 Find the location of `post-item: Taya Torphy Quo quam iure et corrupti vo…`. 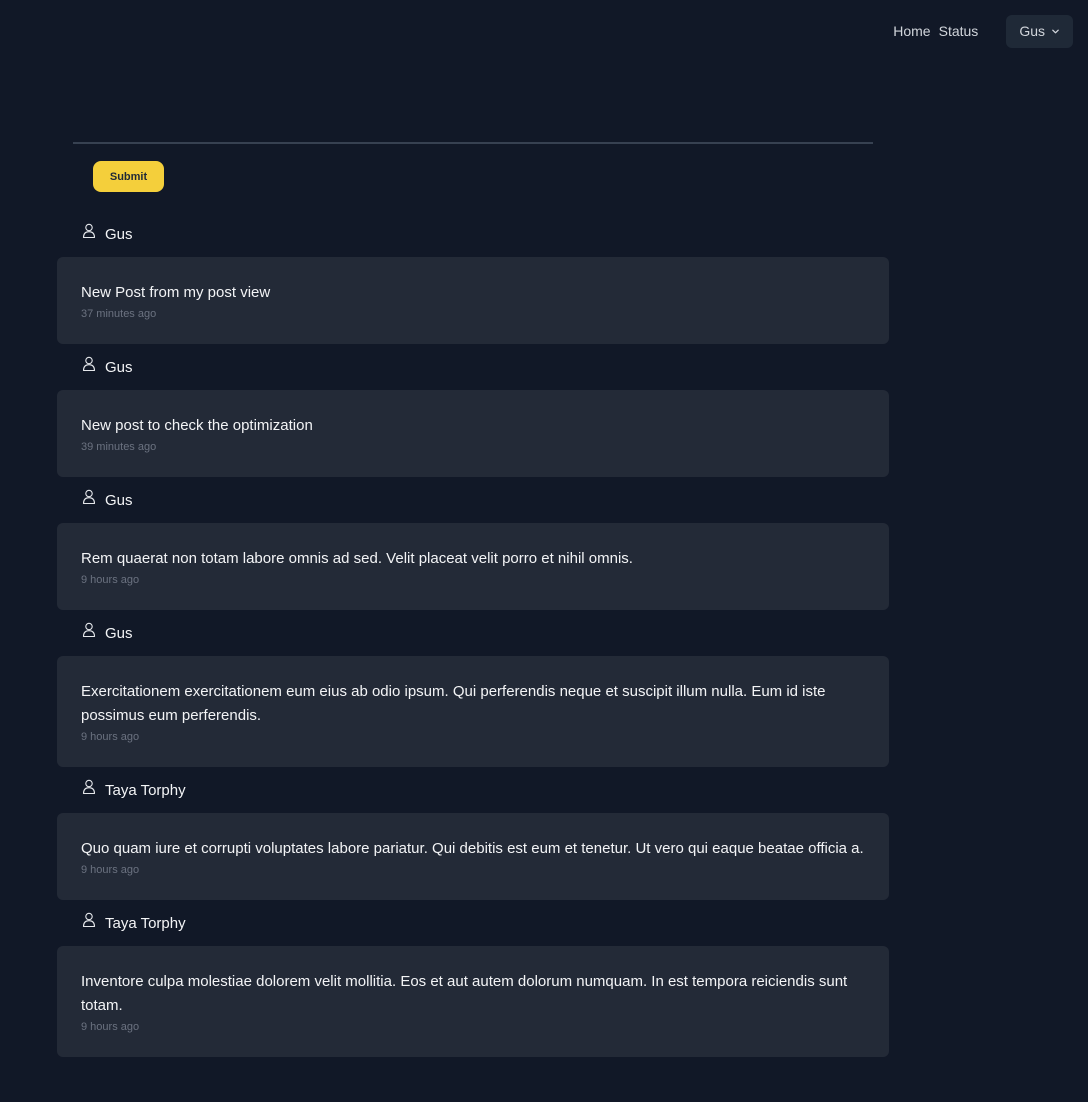

post-item: Taya Torphy Quo quam iure et corrupti vo… is located at coordinates (473, 839).